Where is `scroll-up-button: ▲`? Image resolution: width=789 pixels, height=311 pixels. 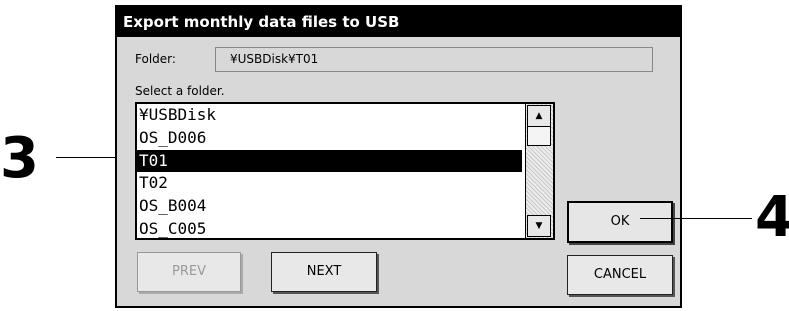 scroll-up-button: ▲ is located at coordinates (539, 116).